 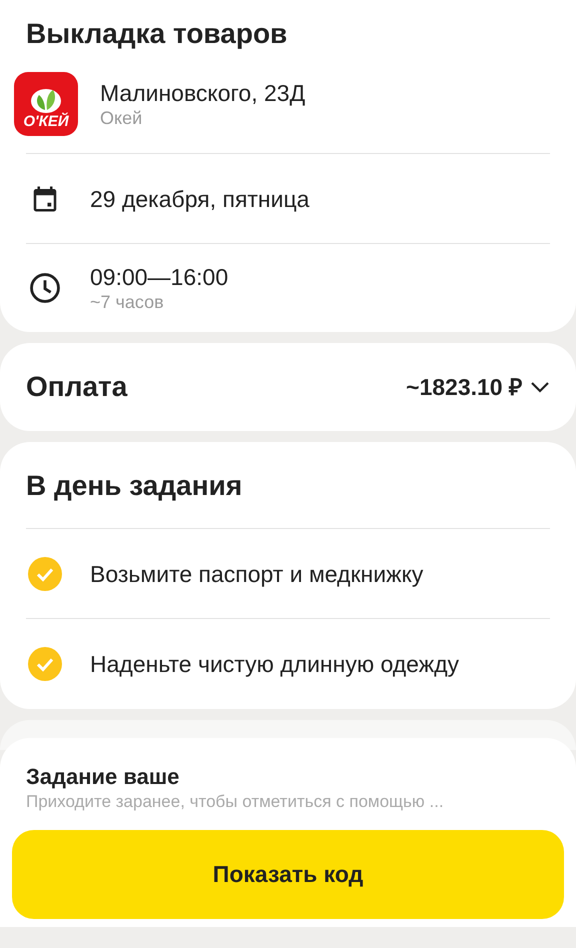 What do you see at coordinates (257, 574) in the screenshot?
I see `checklist-text: Возьмите паспорт и медкнижку` at bounding box center [257, 574].